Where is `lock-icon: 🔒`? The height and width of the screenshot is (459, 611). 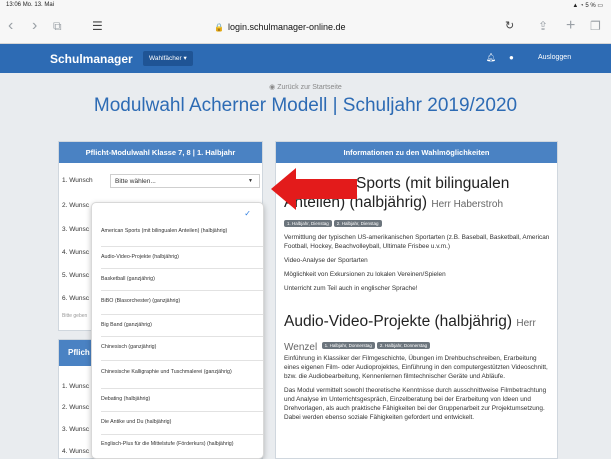 lock-icon: 🔒 is located at coordinates (219, 27).